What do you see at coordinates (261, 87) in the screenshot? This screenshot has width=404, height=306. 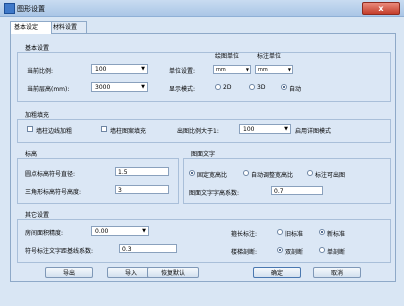 I see `display-3d-label: 3D` at bounding box center [261, 87].